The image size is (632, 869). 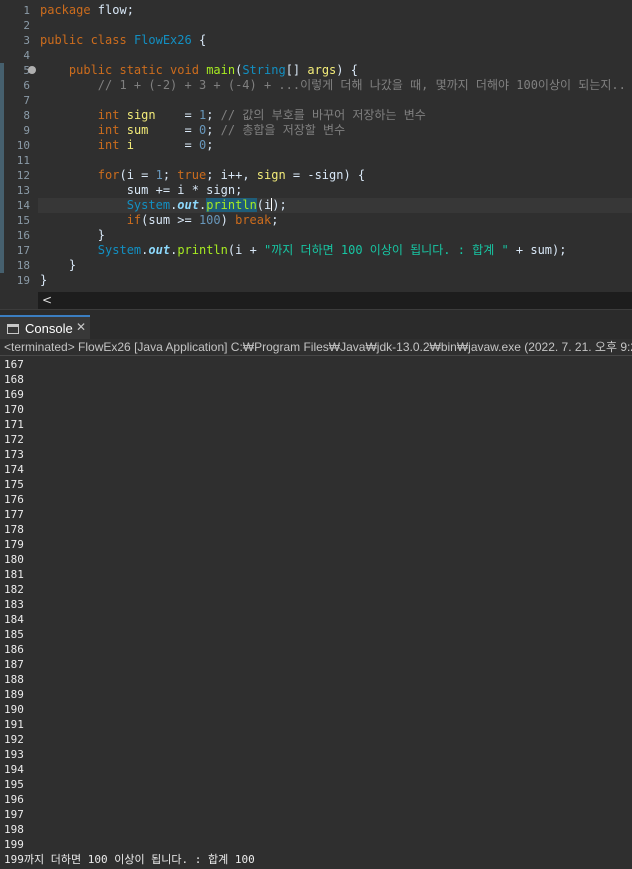 I want to click on line-number: 8, so click(x=26, y=115).